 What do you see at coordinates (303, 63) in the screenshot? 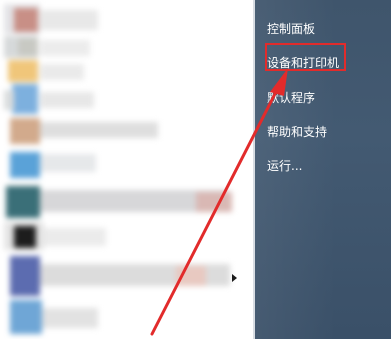
I see `menu-item-devices-and-printers: 设备和打印机` at bounding box center [303, 63].